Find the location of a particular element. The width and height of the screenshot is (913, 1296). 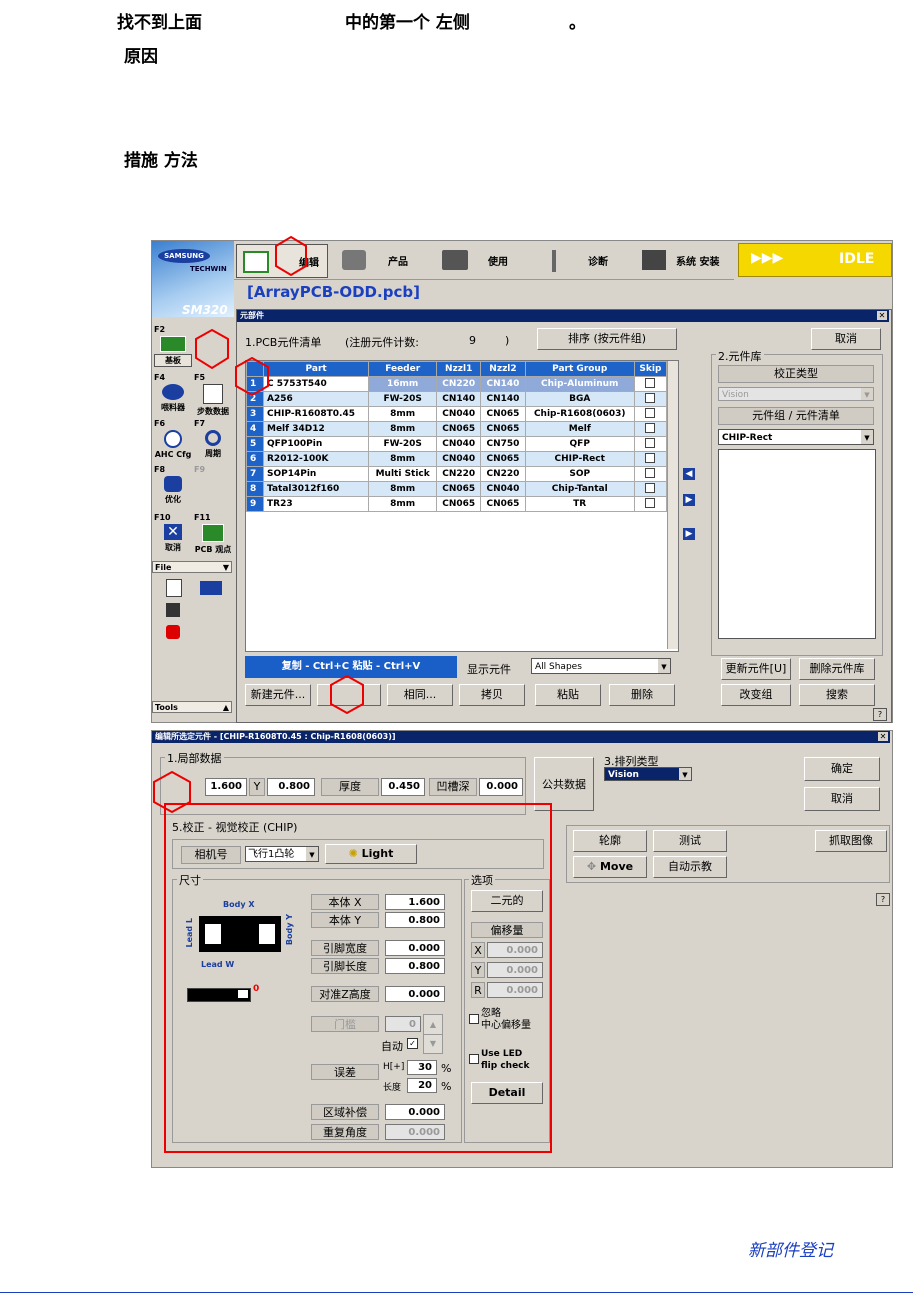

footer-caption: 新部件登记 is located at coordinates (790, 1251).